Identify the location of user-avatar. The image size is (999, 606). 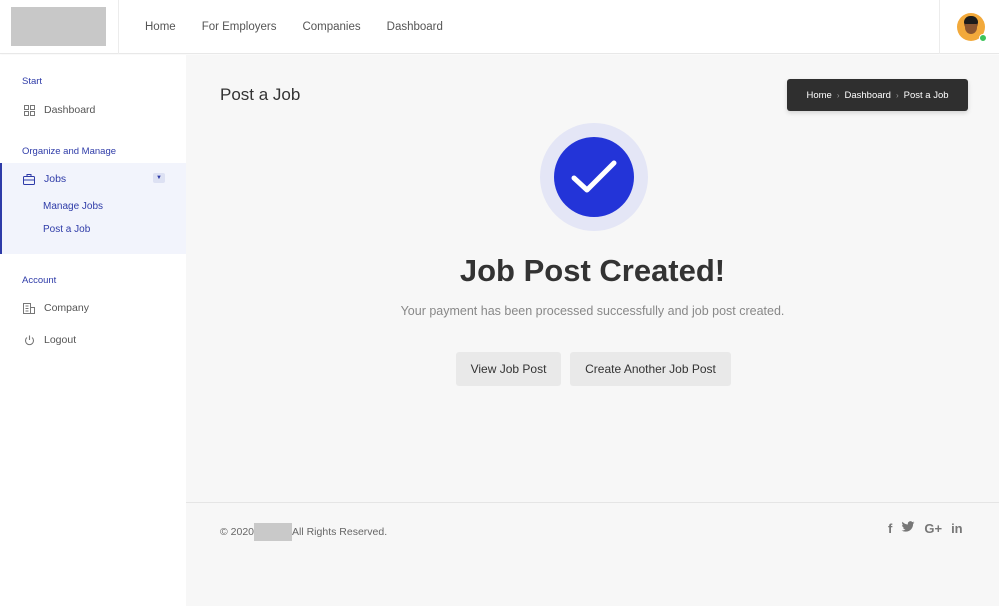
(972, 27).